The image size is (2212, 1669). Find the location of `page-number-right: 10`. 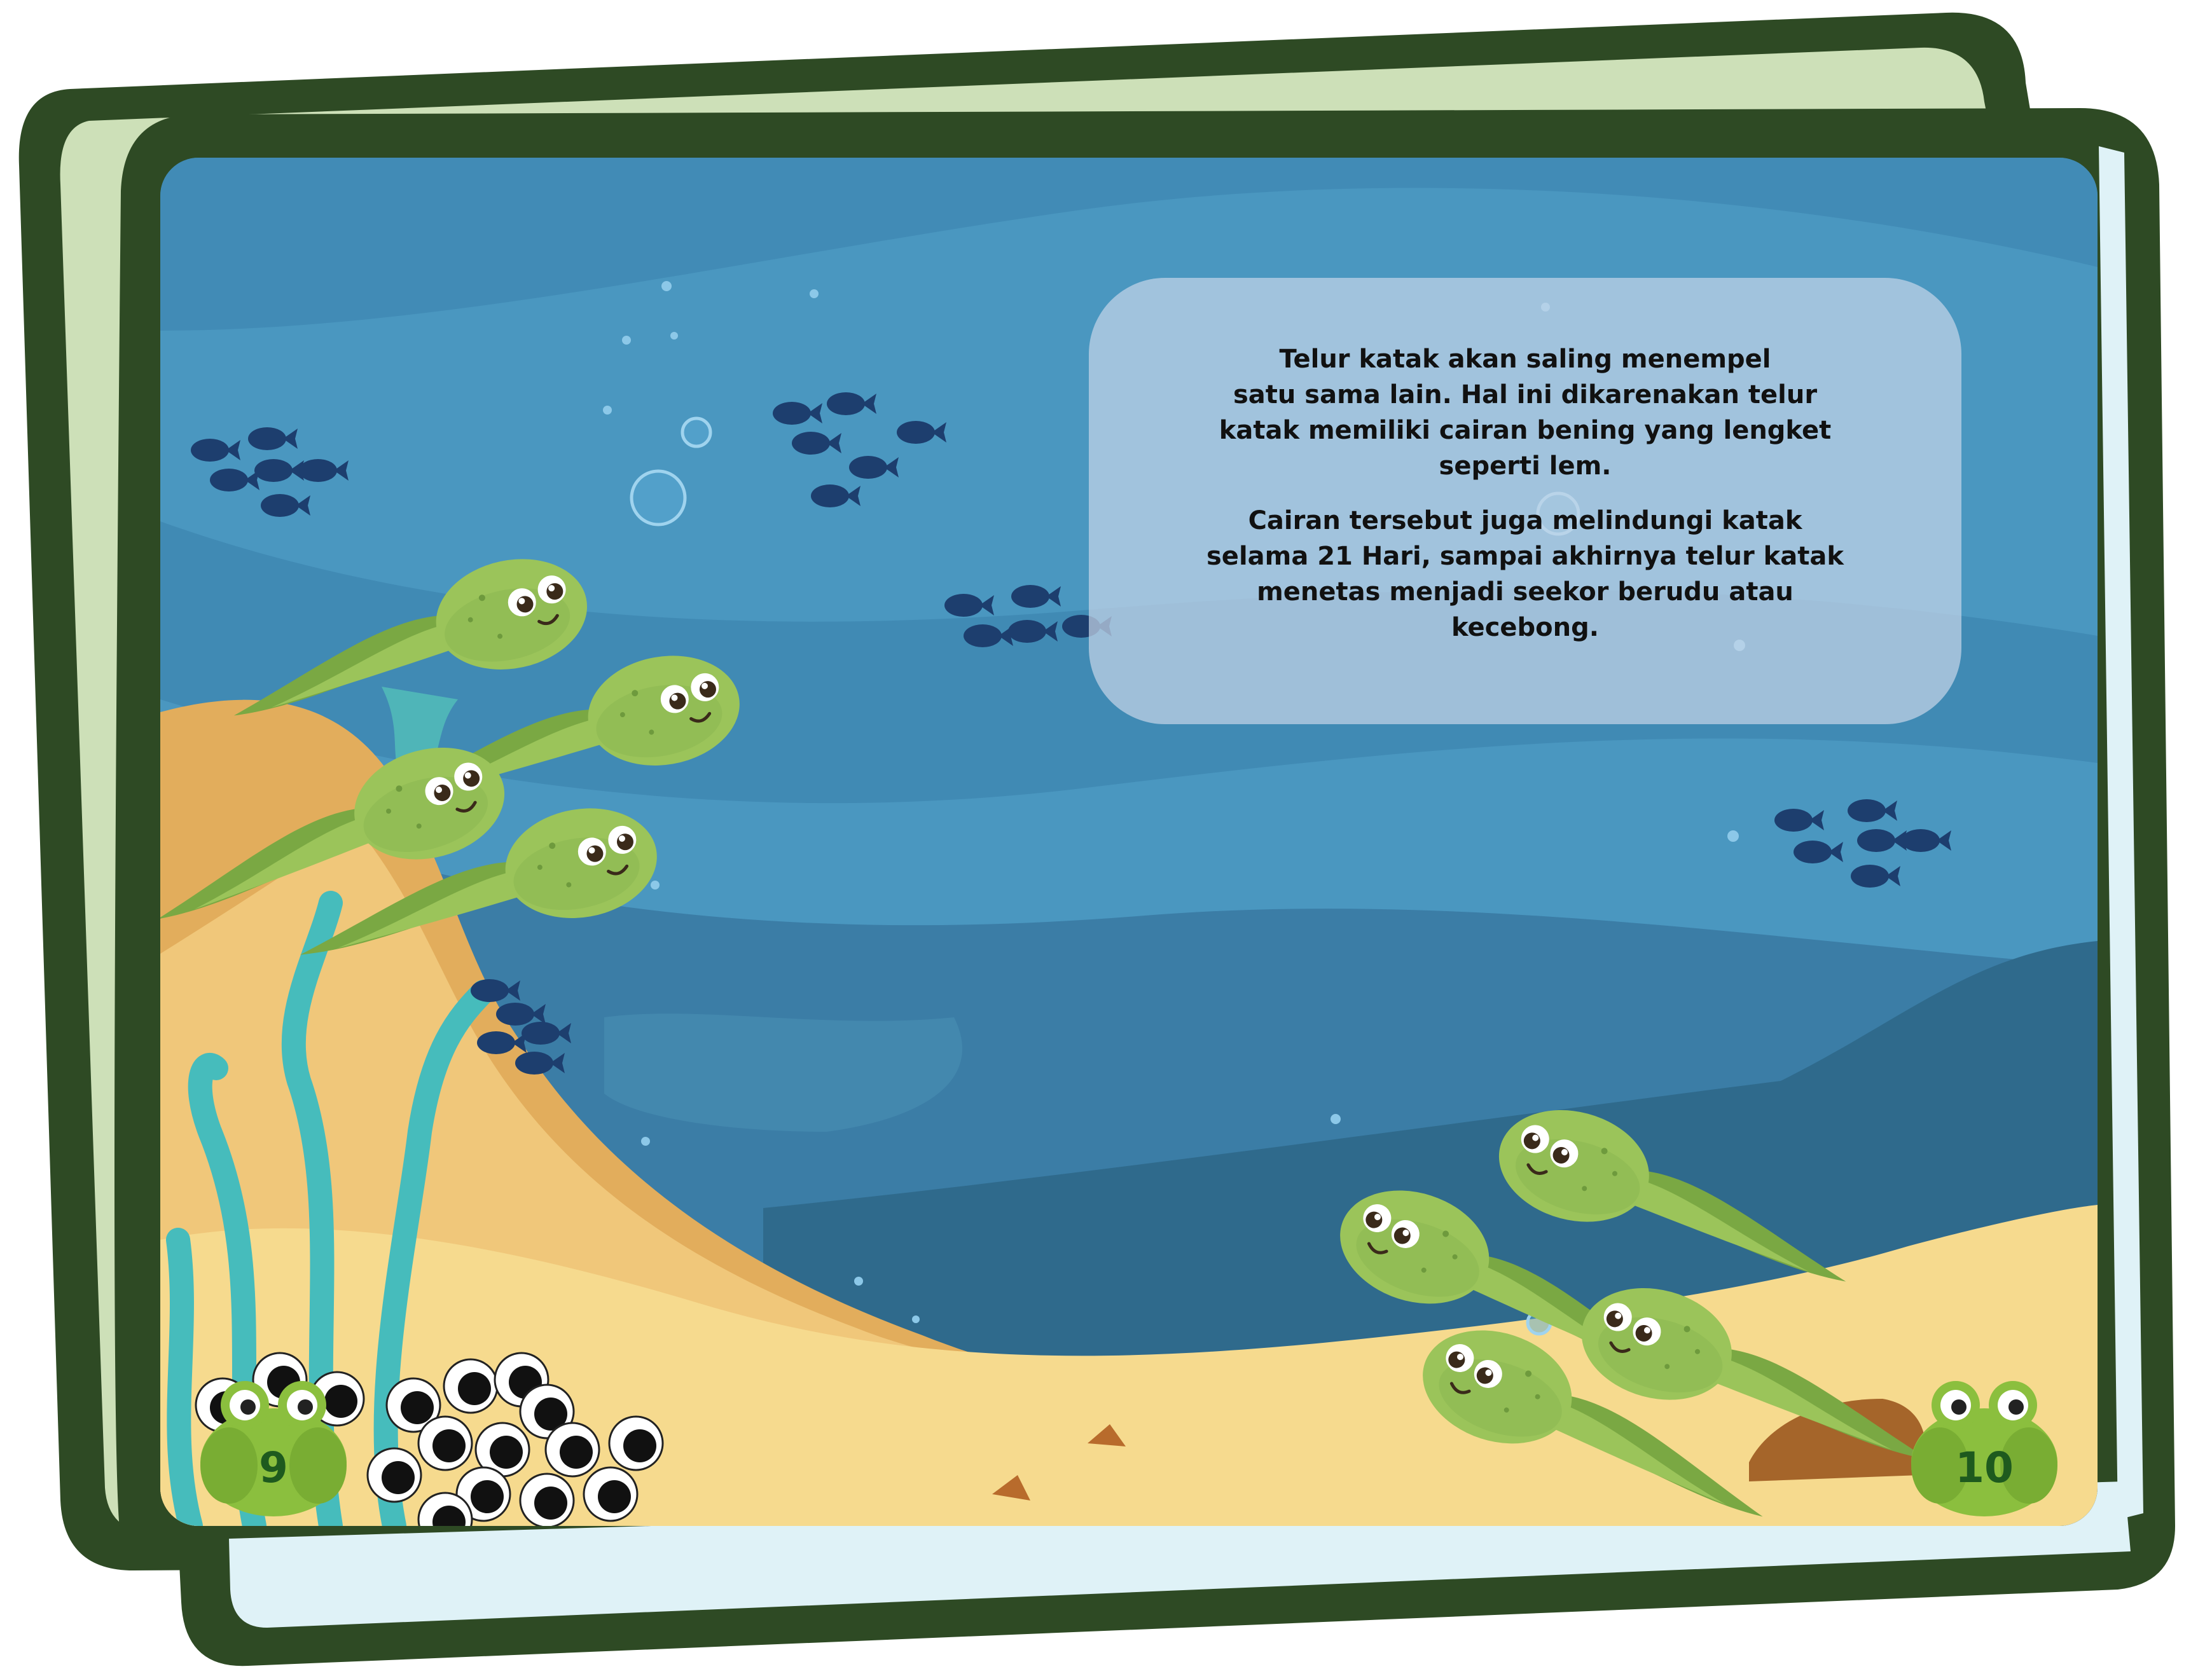

page-number-right: 10 is located at coordinates (1985, 1467).